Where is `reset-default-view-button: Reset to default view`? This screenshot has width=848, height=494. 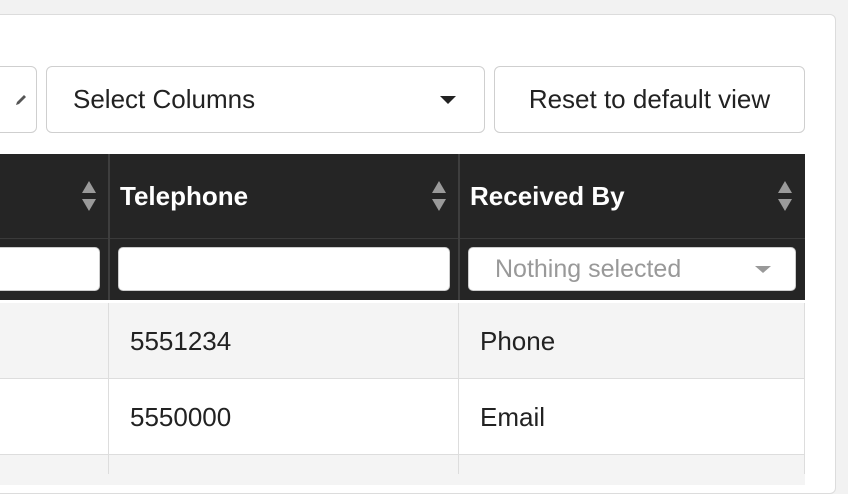 reset-default-view-button: Reset to default view is located at coordinates (649, 99).